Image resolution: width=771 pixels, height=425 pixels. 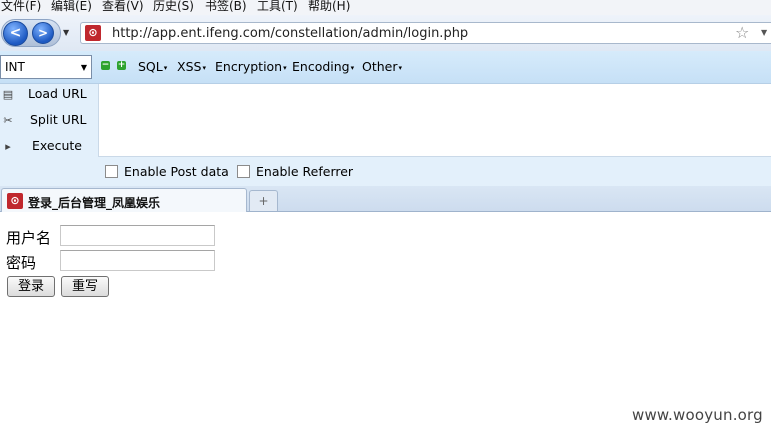 I want to click on load-url-button: ▤ Load URL, so click(x=49, y=95).